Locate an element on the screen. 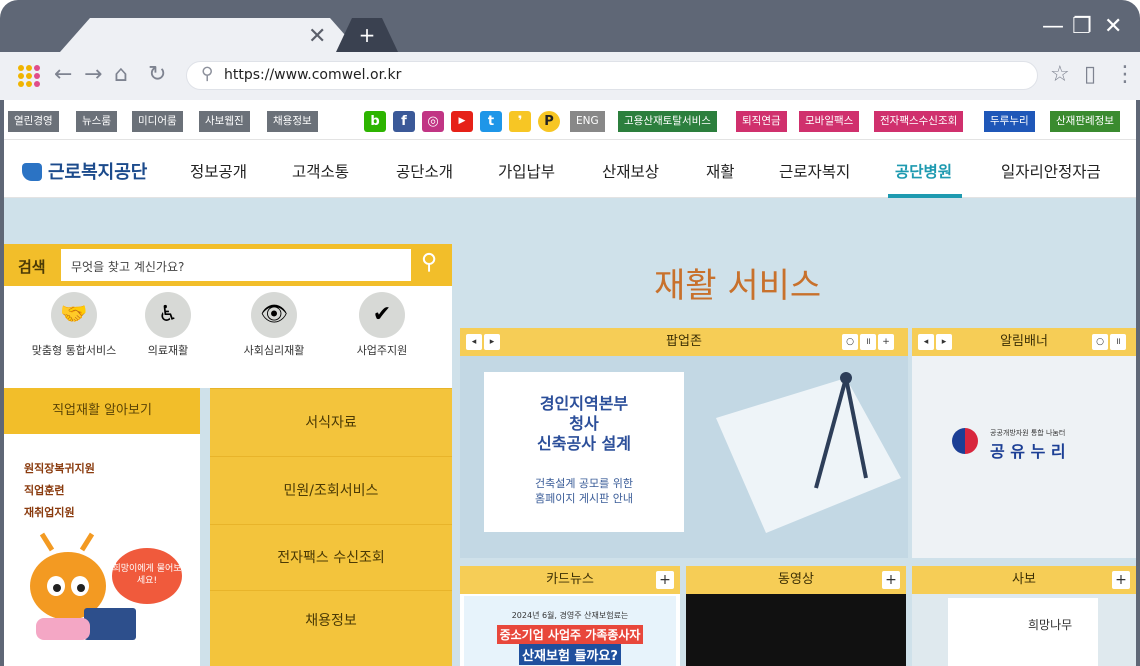 Image resolution: width=1140 pixels, height=666 pixels. tile-forms: 서식자료 is located at coordinates (331, 422).